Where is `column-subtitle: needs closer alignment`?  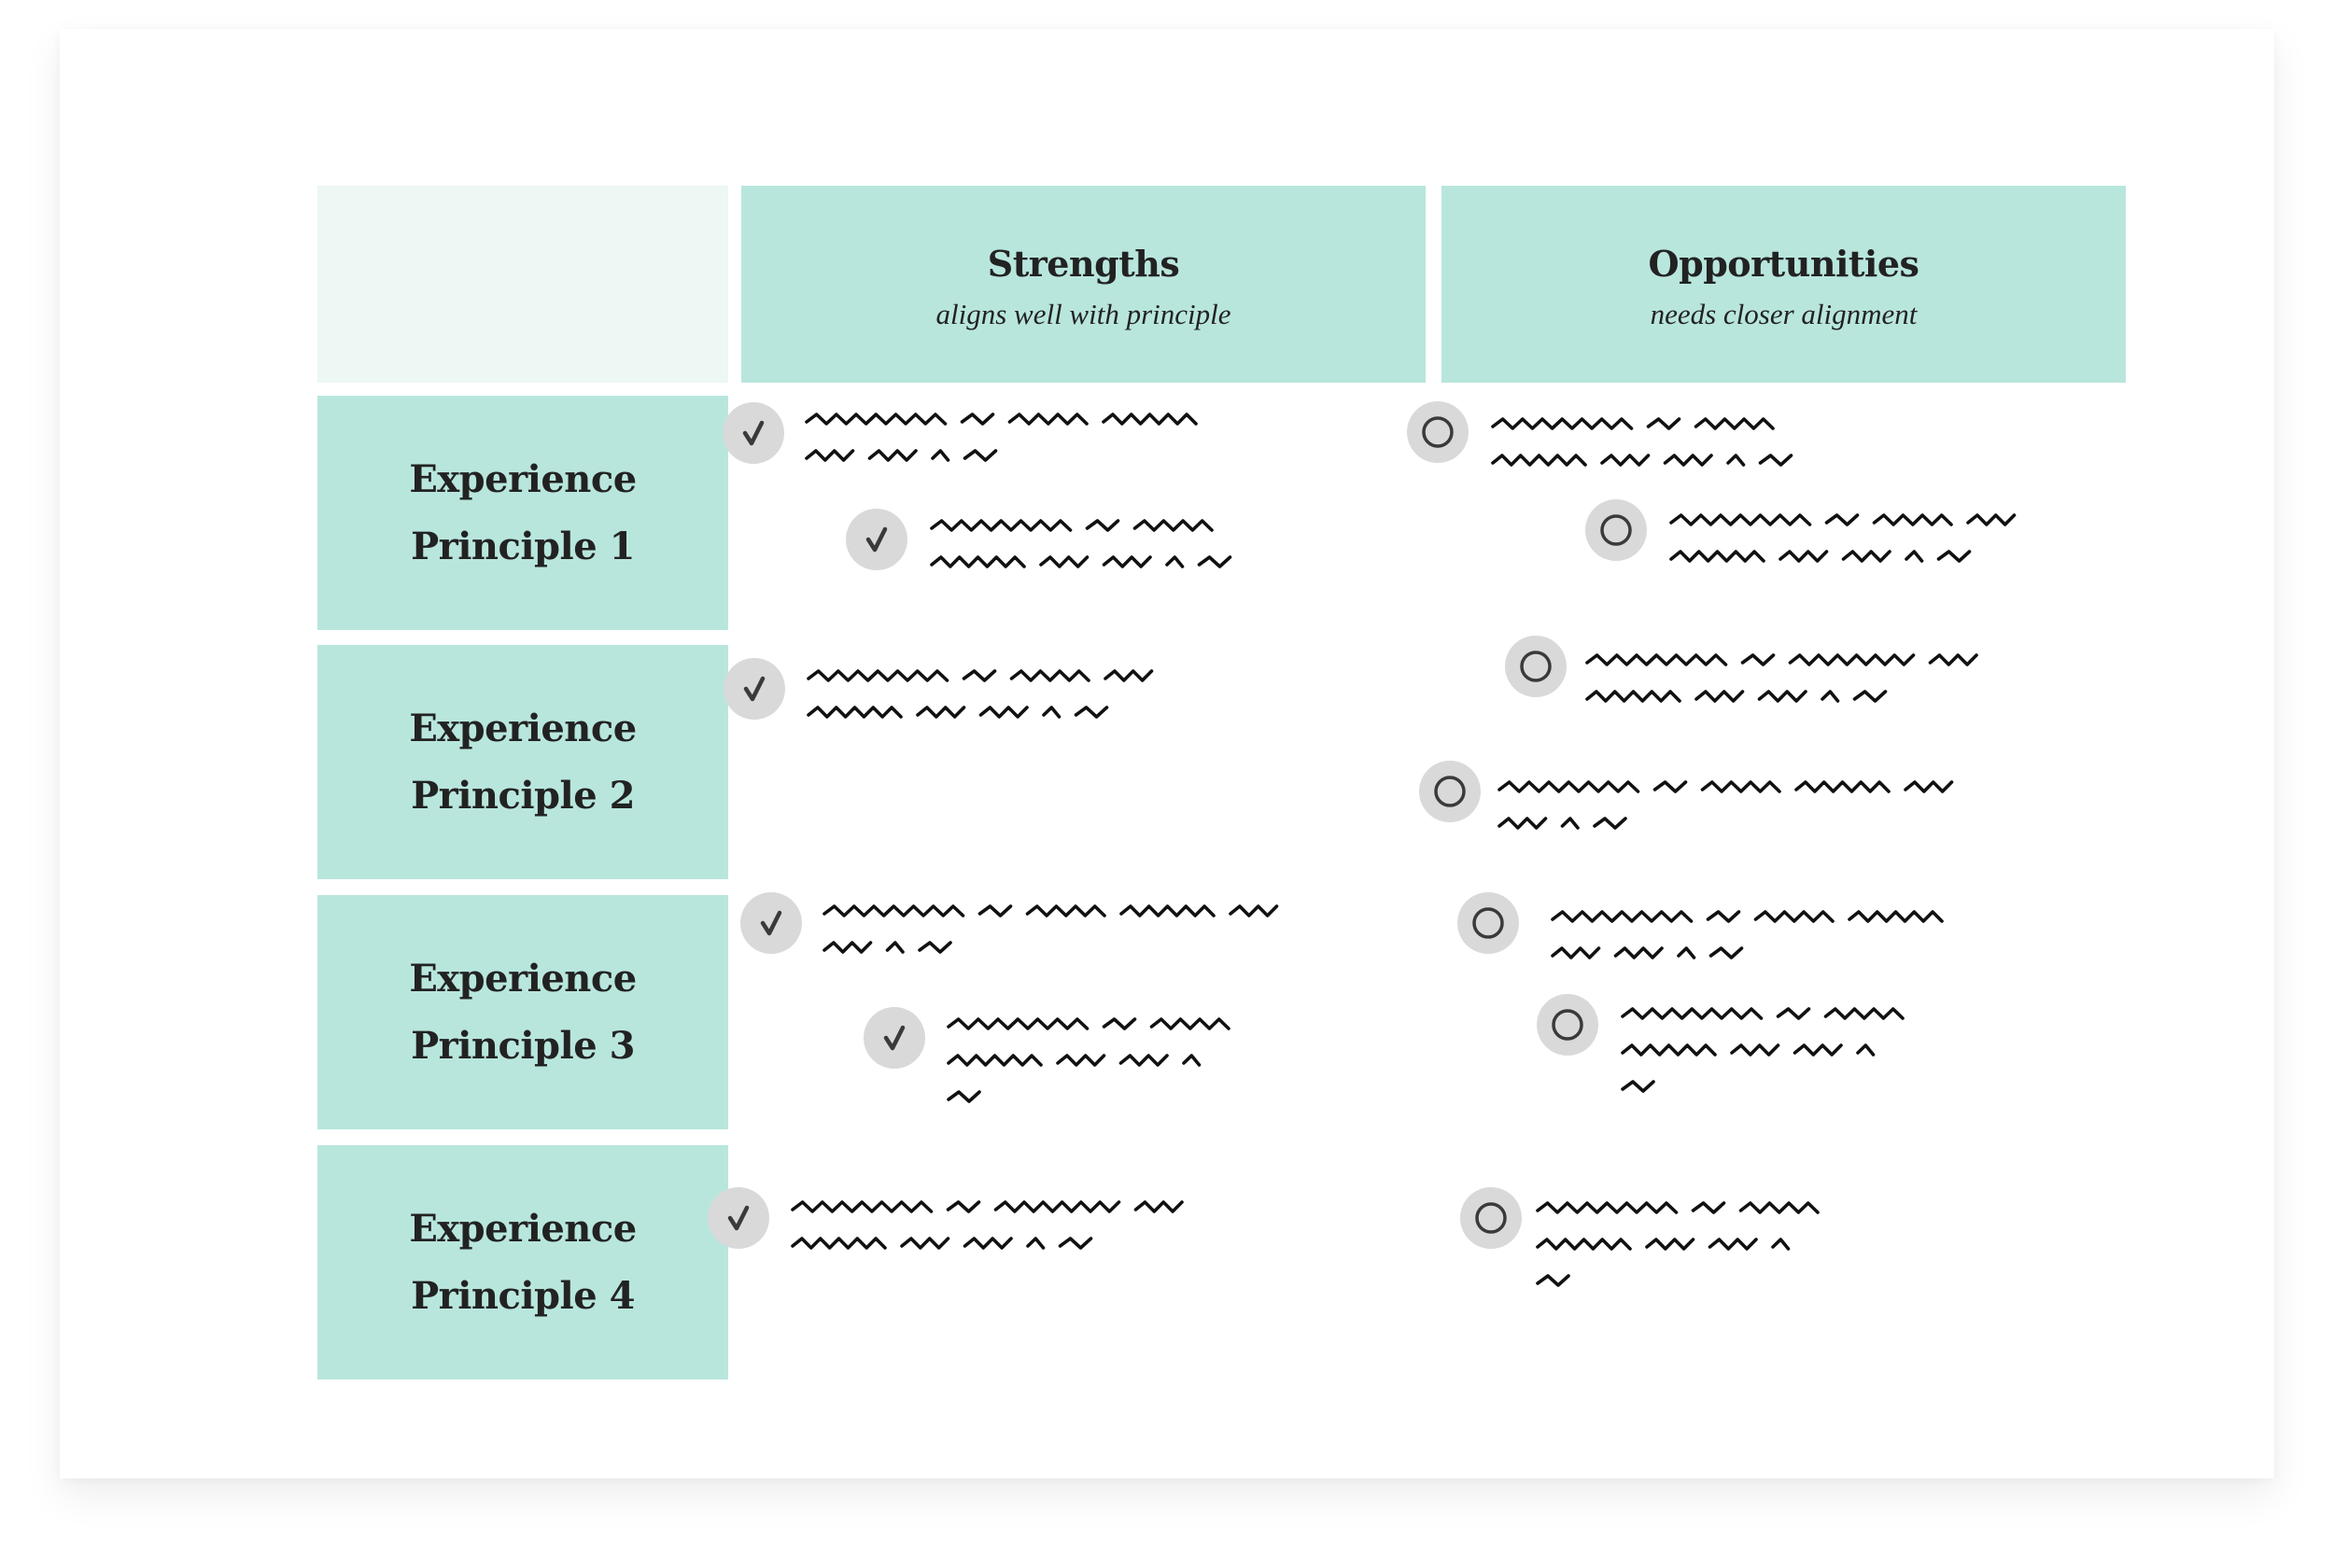 column-subtitle: needs closer alignment is located at coordinates (1784, 314).